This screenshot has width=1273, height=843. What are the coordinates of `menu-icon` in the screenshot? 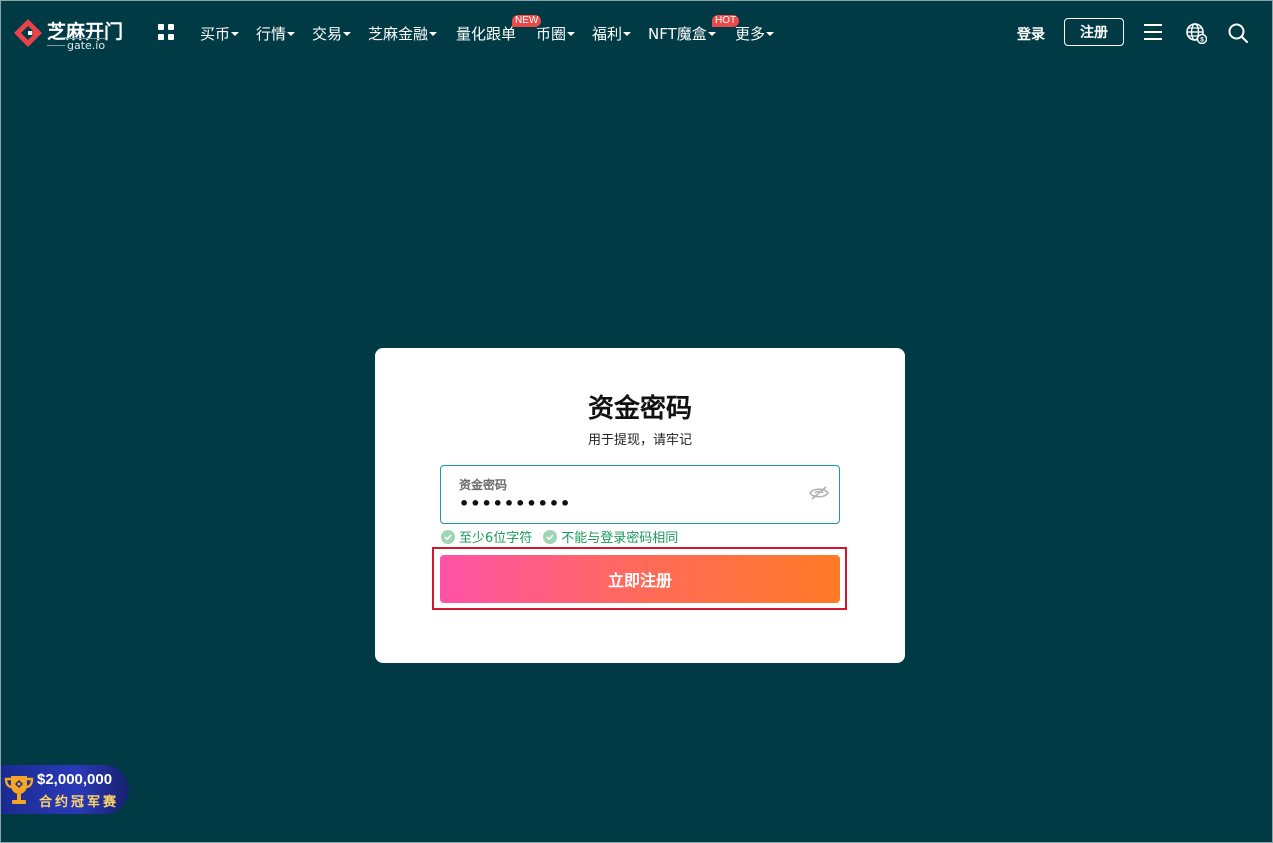 It's located at (1153, 32).